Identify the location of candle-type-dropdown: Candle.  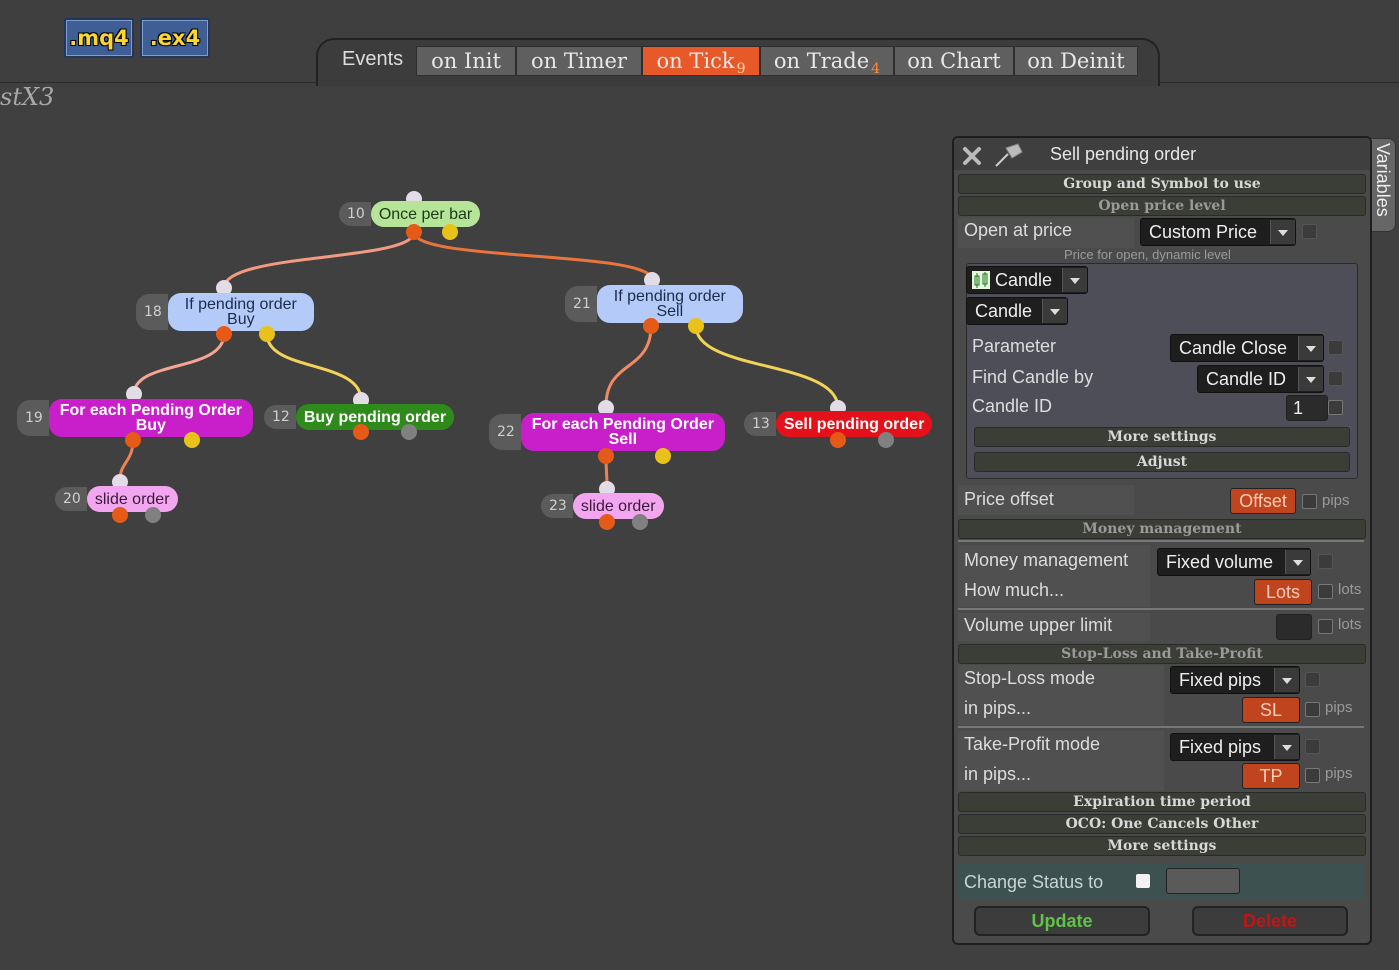
(1027, 280).